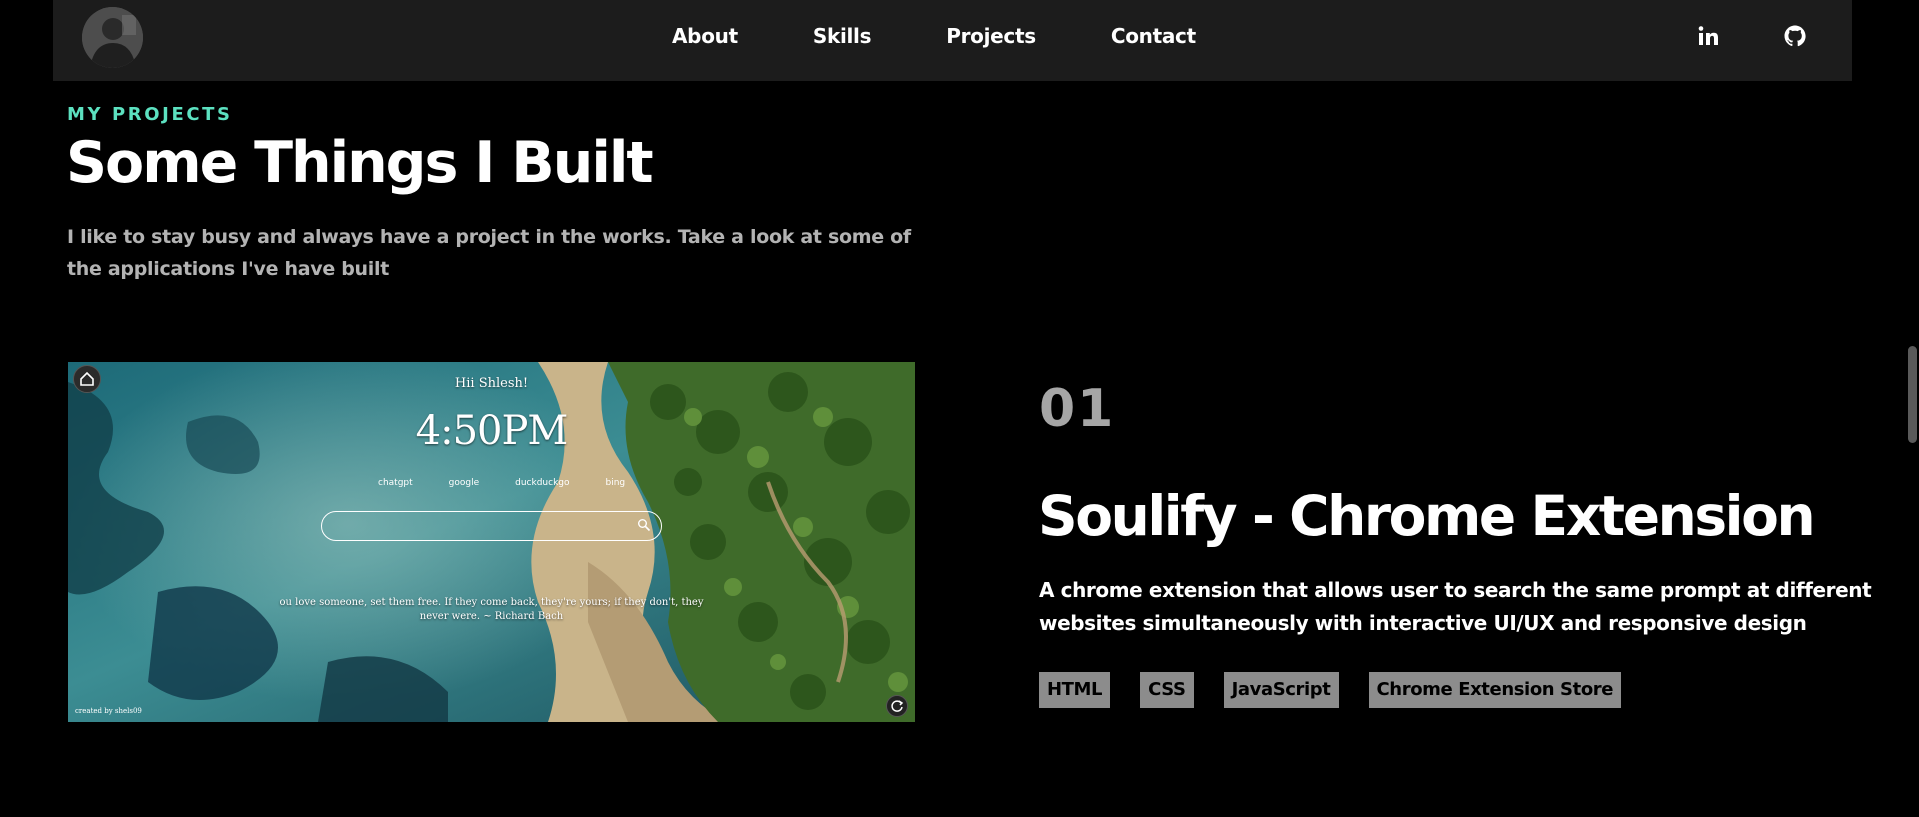 Image resolution: width=1919 pixels, height=817 pixels. I want to click on tag-css: CSS, so click(1167, 690).